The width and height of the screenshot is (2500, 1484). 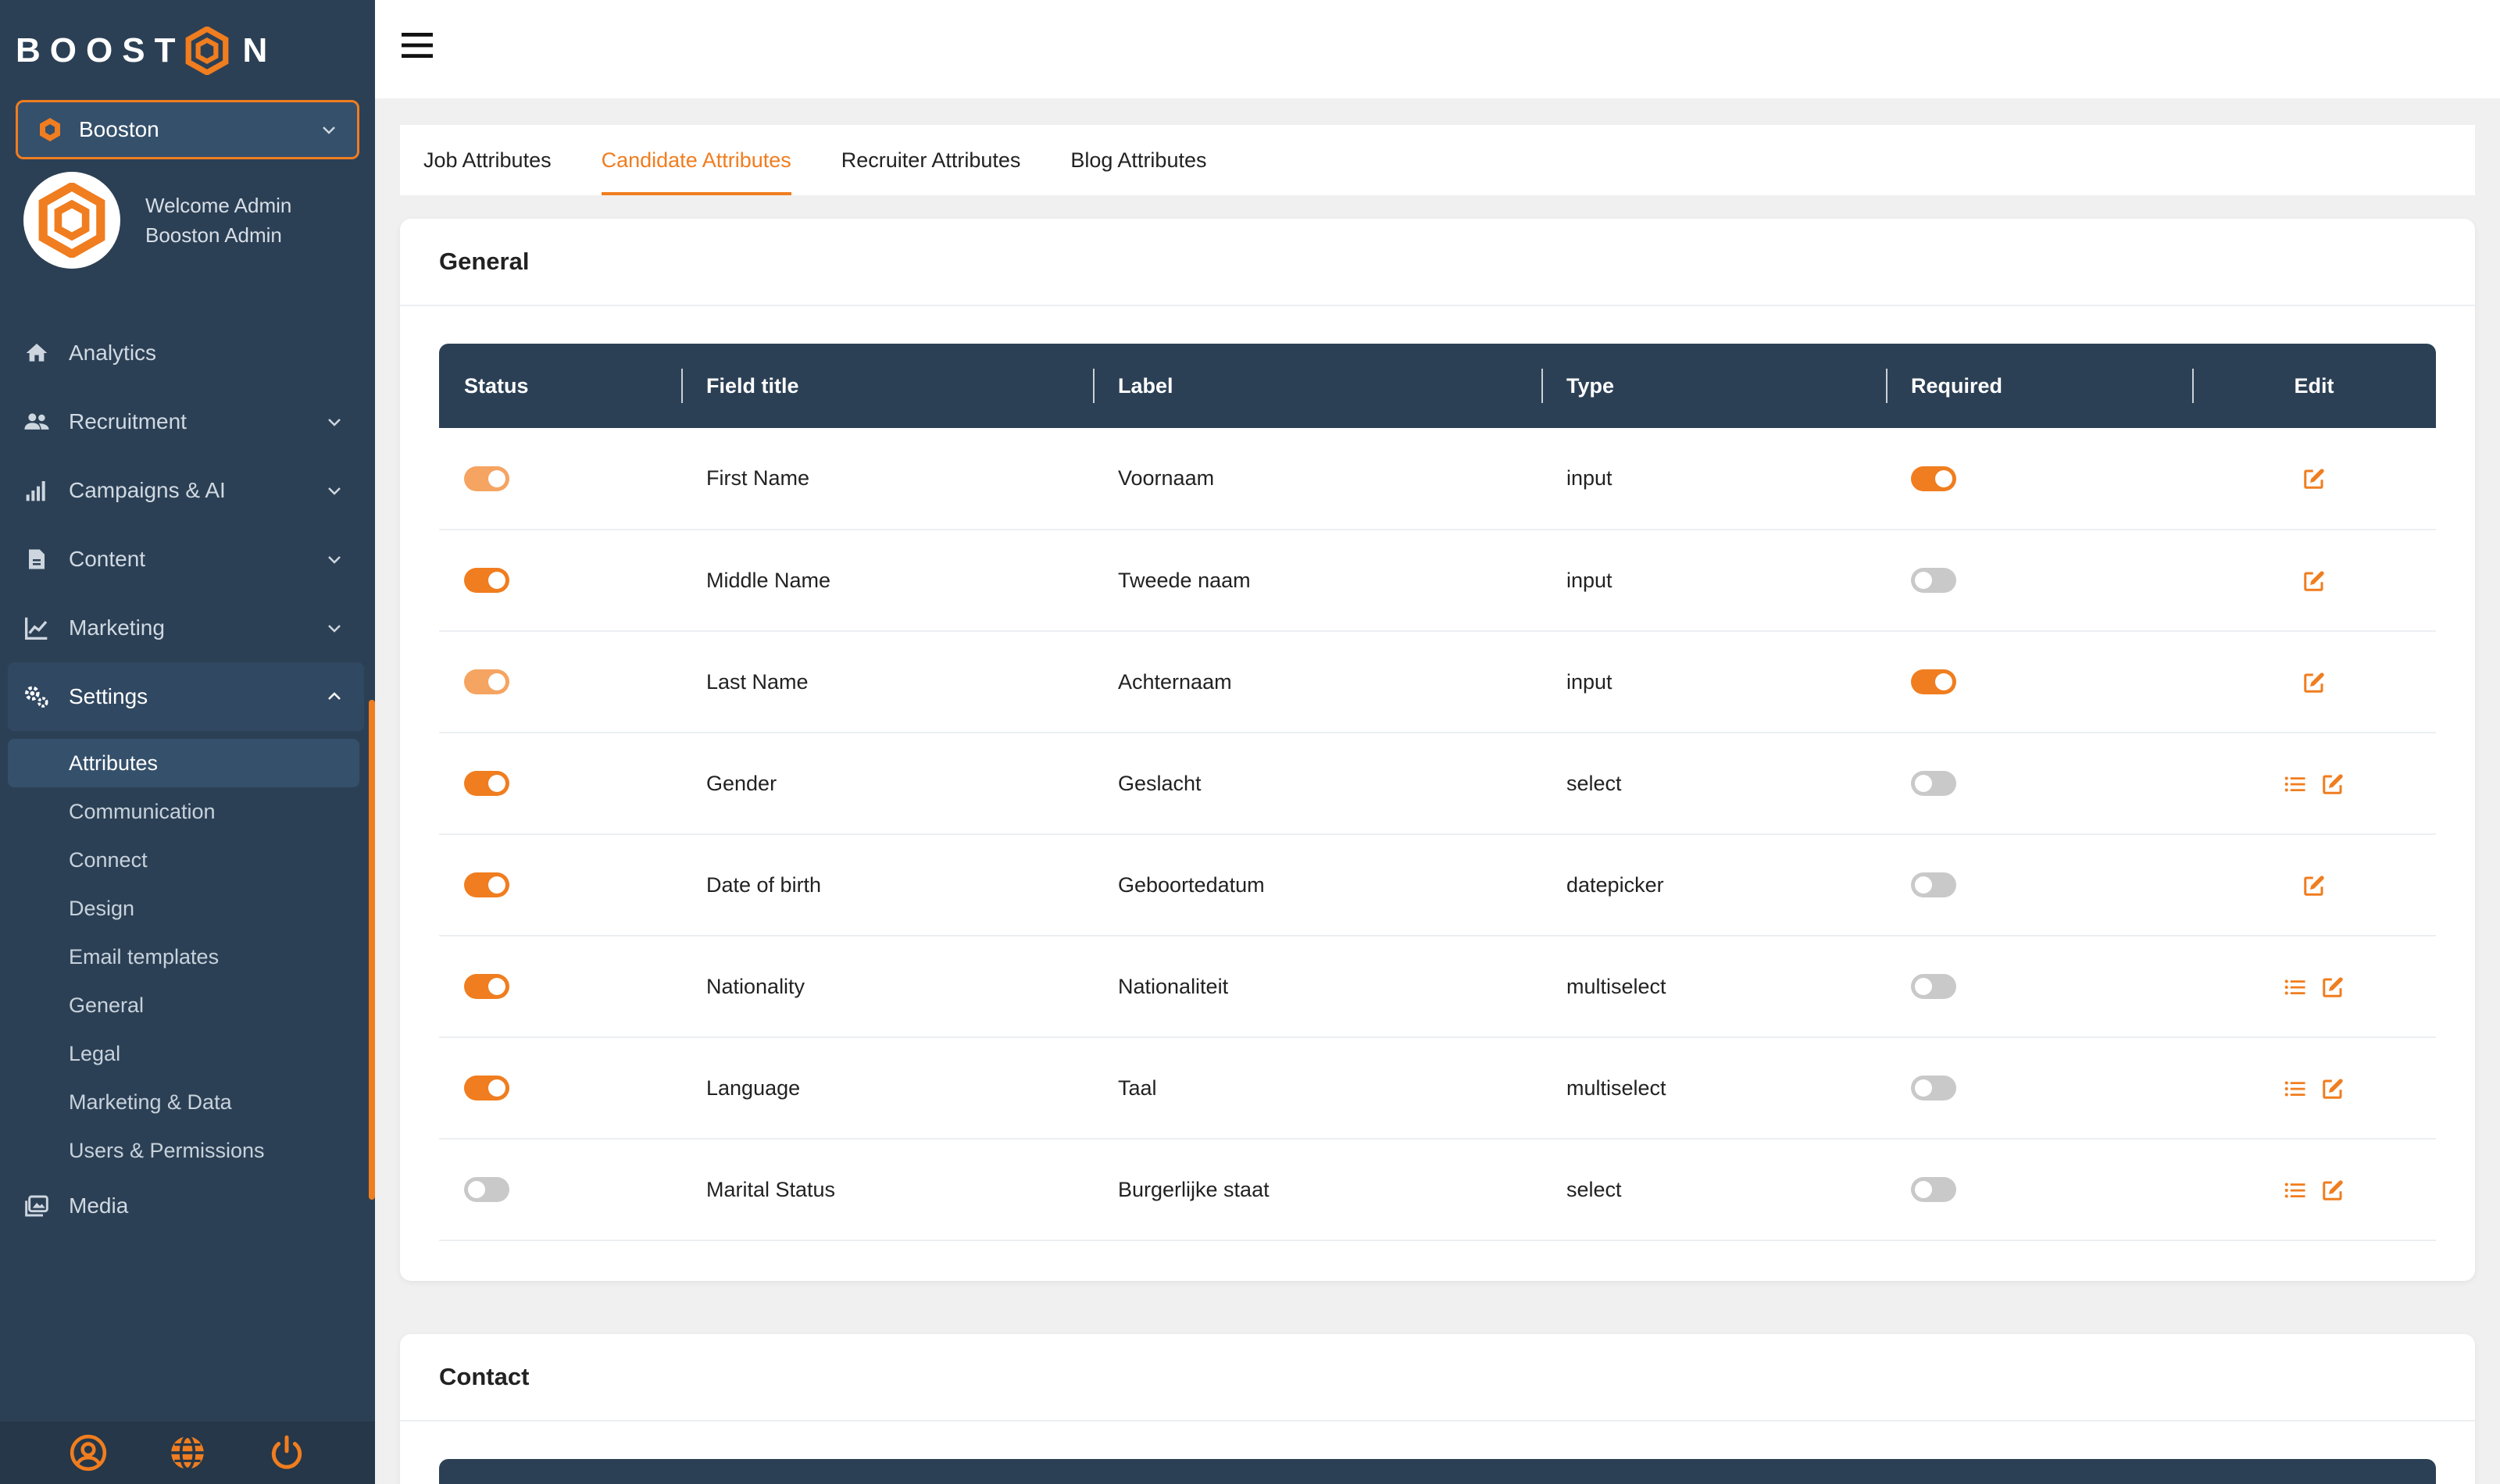 I want to click on sidebar-subitem-design: Design, so click(x=187, y=908).